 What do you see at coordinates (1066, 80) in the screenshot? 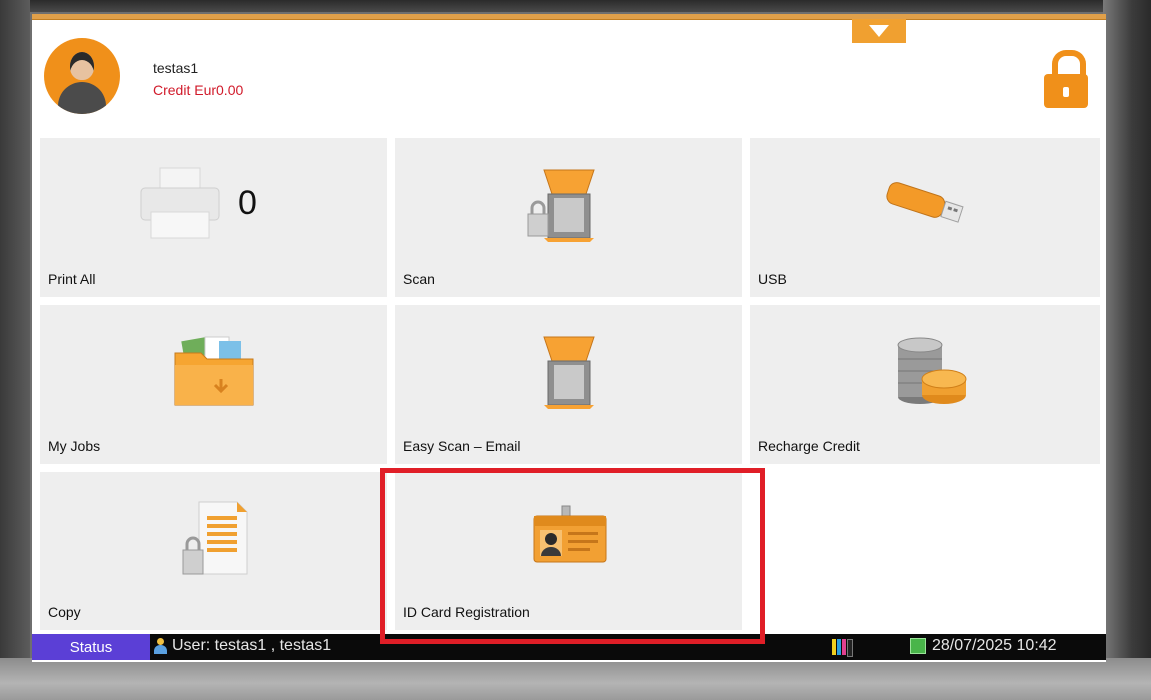
I see `lock-button` at bounding box center [1066, 80].